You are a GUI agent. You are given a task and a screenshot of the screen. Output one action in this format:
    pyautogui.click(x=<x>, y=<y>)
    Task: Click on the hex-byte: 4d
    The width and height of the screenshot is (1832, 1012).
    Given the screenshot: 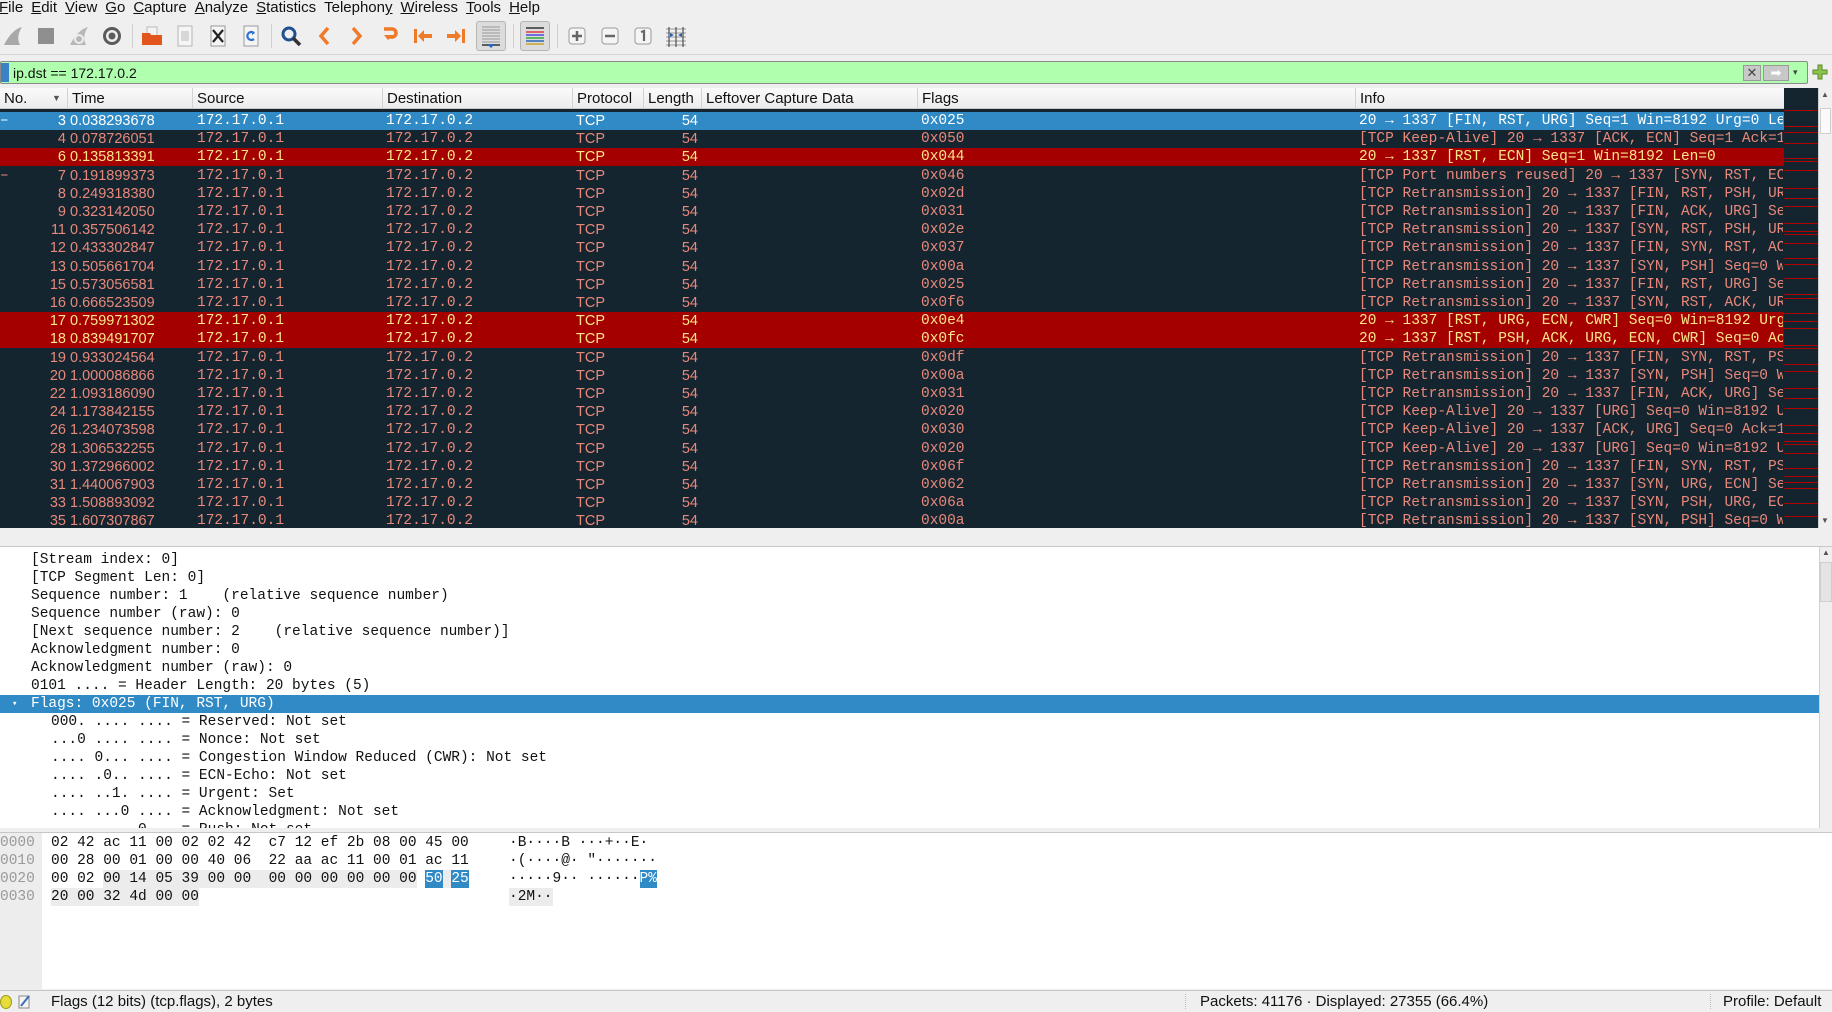 What is the action you would take?
    pyautogui.click(x=138, y=897)
    